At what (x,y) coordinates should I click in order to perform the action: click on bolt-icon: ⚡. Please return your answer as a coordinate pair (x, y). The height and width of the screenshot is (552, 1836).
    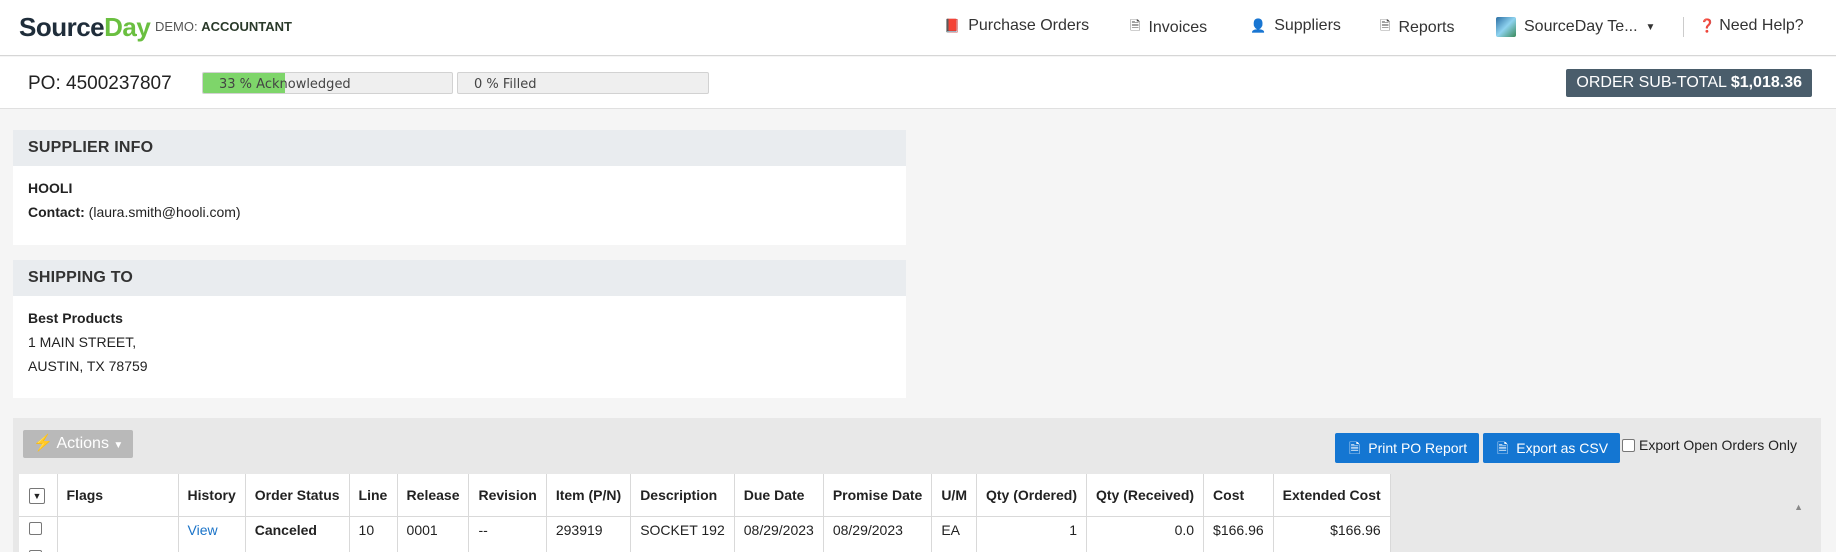
    Looking at the image, I should click on (43, 443).